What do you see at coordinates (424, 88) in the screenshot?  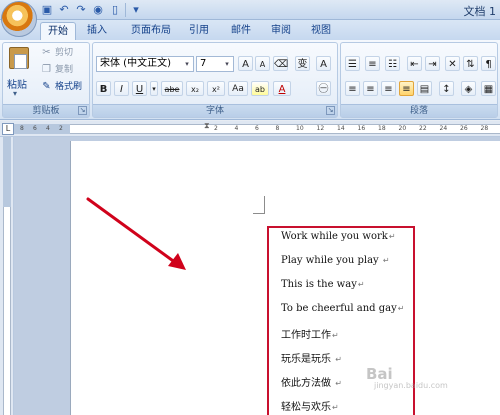 I see `distributed-icon: ▤` at bounding box center [424, 88].